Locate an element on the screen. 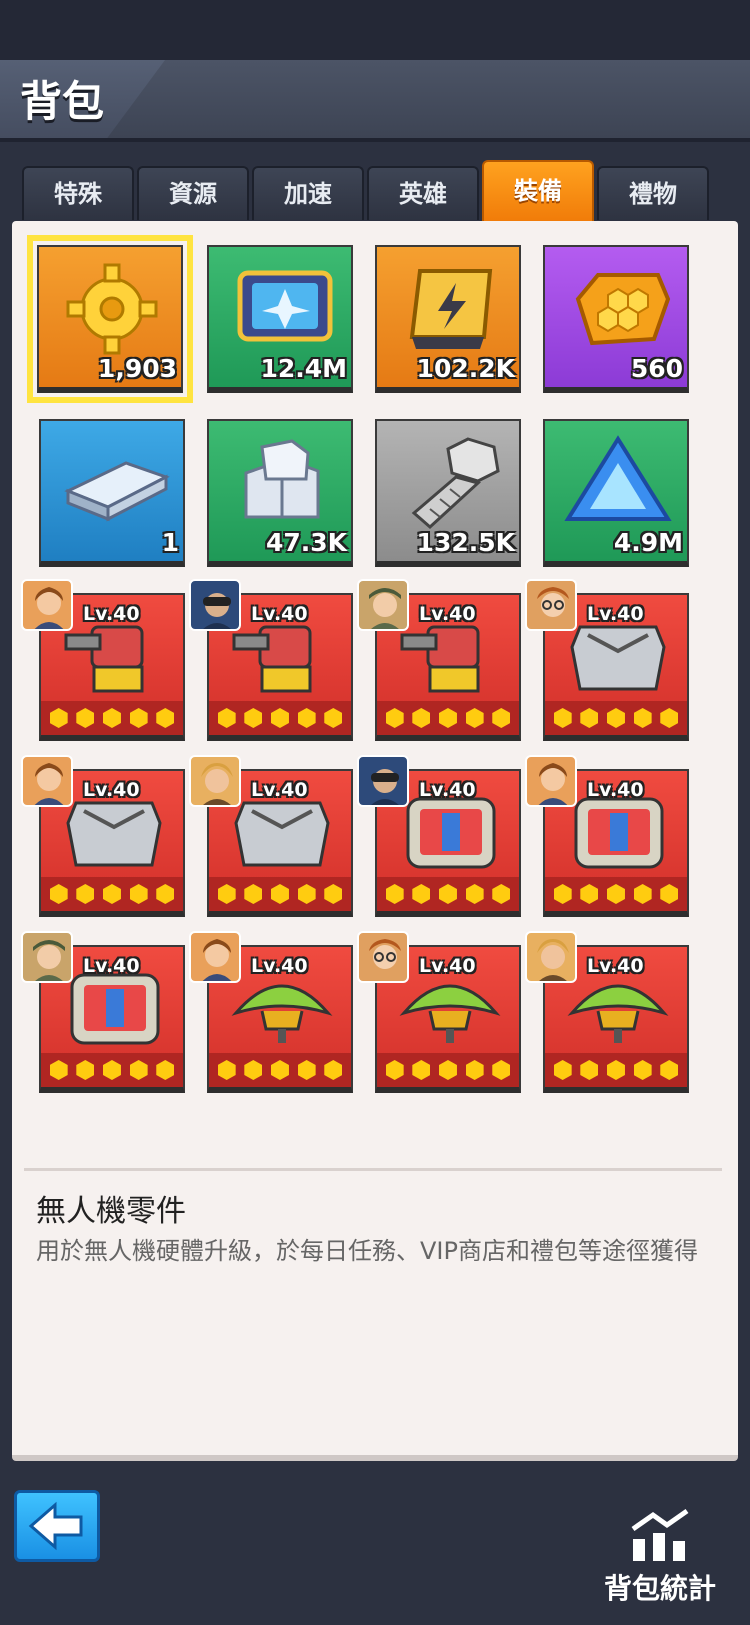 This screenshot has height=1625, width=750. item-count: 102.2K is located at coordinates (465, 368).